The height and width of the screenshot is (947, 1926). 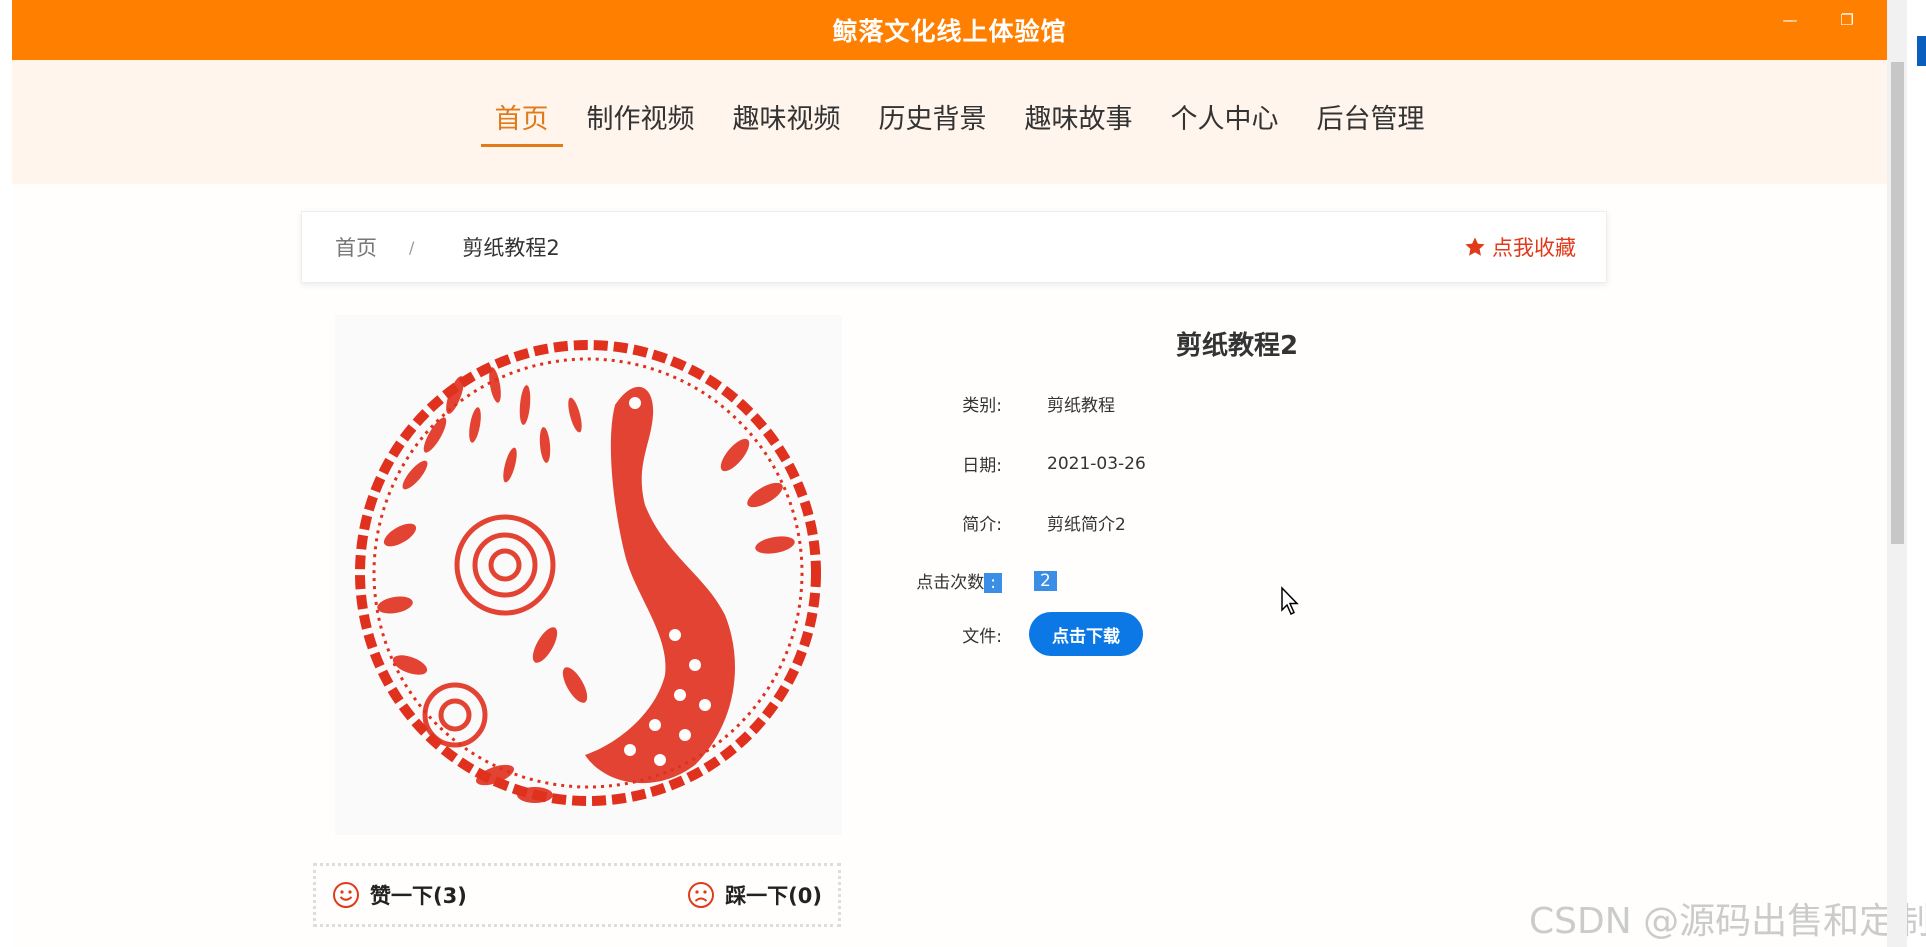 What do you see at coordinates (418, 896) in the screenshot?
I see `like-label: 赞一下(3)` at bounding box center [418, 896].